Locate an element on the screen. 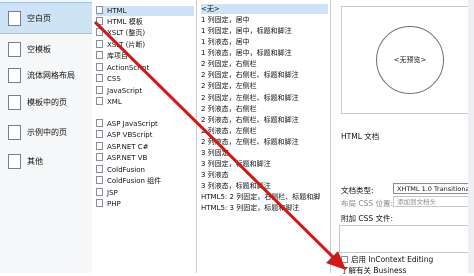  layout-item: 2 列液态，右侧栏、标题和脚注 is located at coordinates (250, 120).